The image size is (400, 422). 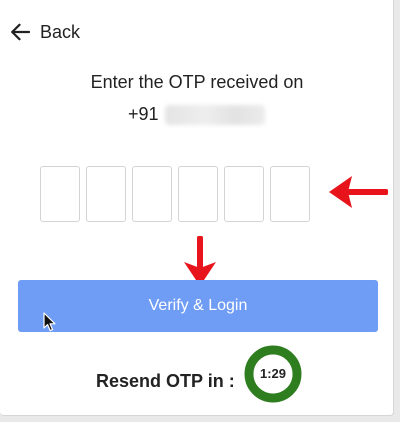 I want to click on back-button: Back, so click(x=45, y=32).